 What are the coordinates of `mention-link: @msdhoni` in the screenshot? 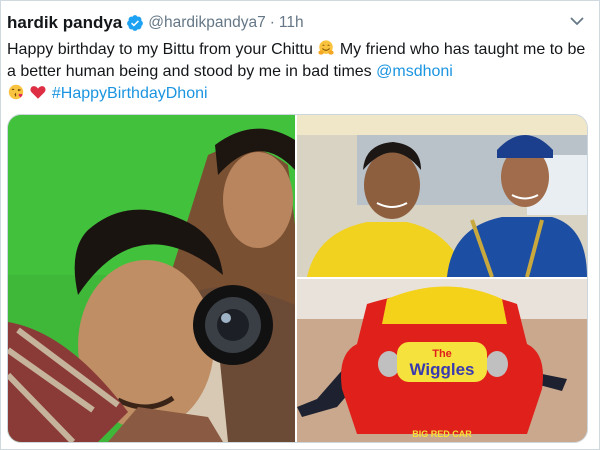 It's located at (414, 71).